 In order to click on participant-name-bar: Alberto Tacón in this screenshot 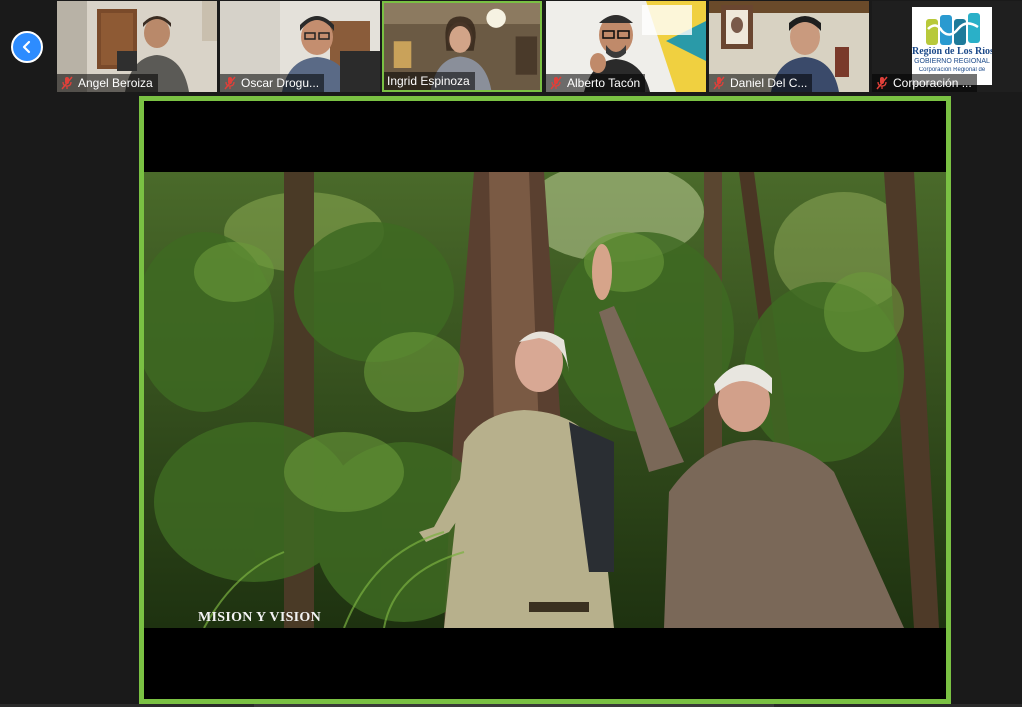, I will do `click(596, 83)`.